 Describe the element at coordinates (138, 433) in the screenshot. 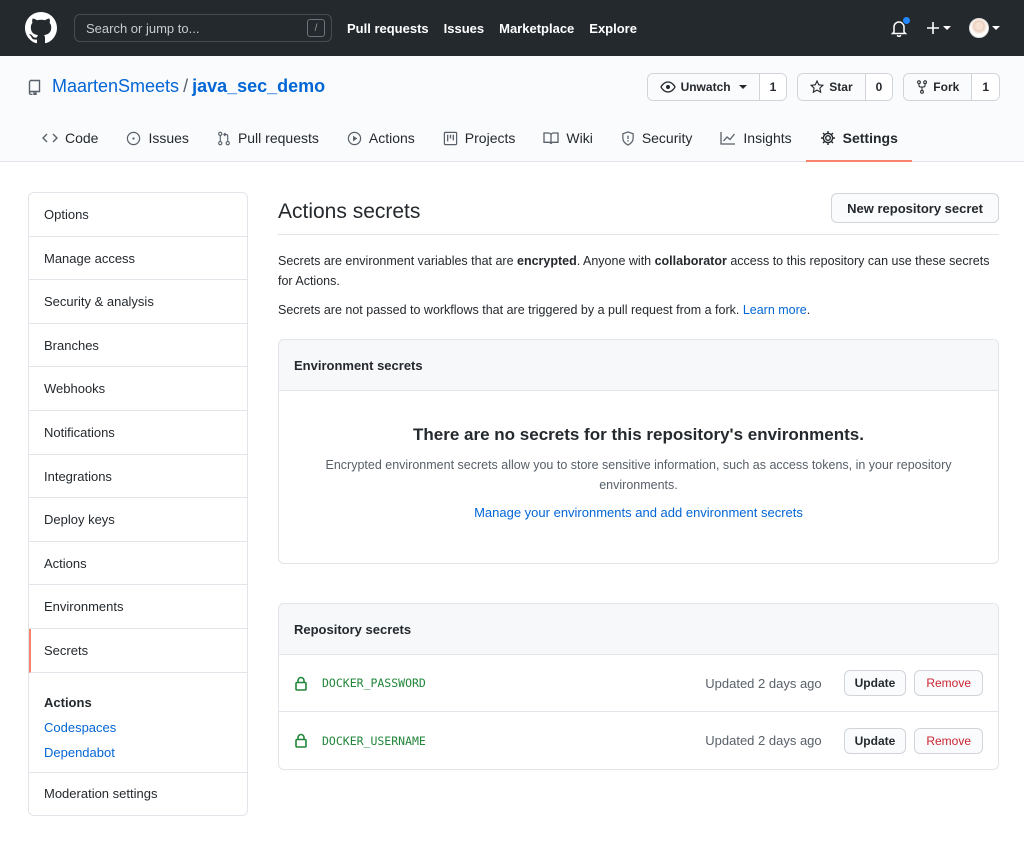

I see `sidebar-item-notifications: Notifications` at that location.